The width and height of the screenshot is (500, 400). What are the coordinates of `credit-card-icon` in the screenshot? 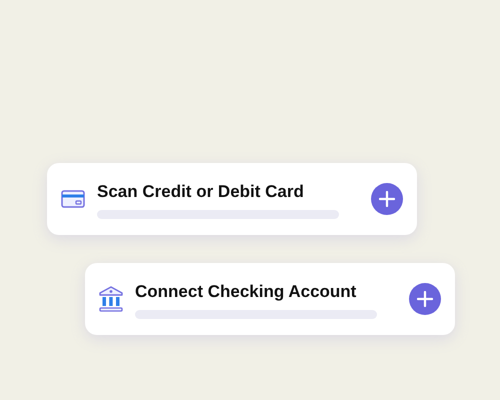 It's located at (73, 199).